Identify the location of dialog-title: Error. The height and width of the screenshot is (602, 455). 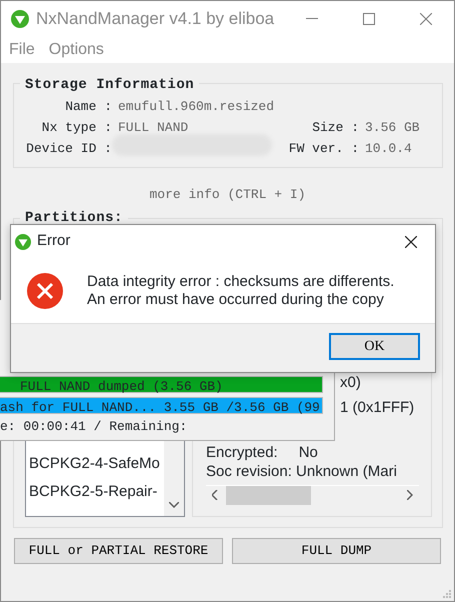
(53, 241).